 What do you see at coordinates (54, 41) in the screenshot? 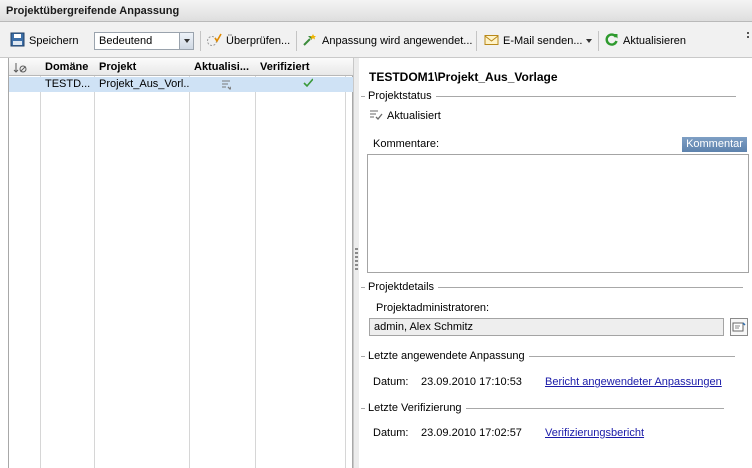
I see `save-label: Speichern` at bounding box center [54, 41].